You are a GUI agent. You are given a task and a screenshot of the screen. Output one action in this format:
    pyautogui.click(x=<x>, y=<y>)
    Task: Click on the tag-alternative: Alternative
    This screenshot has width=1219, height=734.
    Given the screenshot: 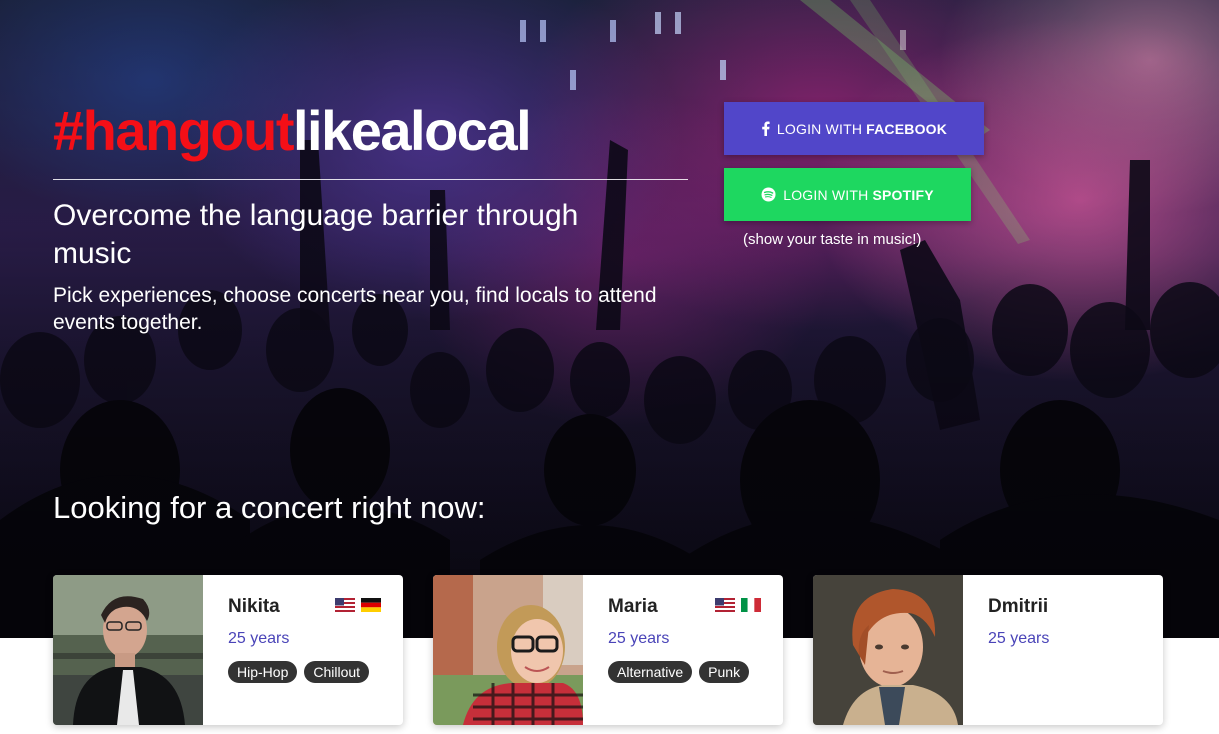 What is the action you would take?
    pyautogui.click(x=650, y=672)
    